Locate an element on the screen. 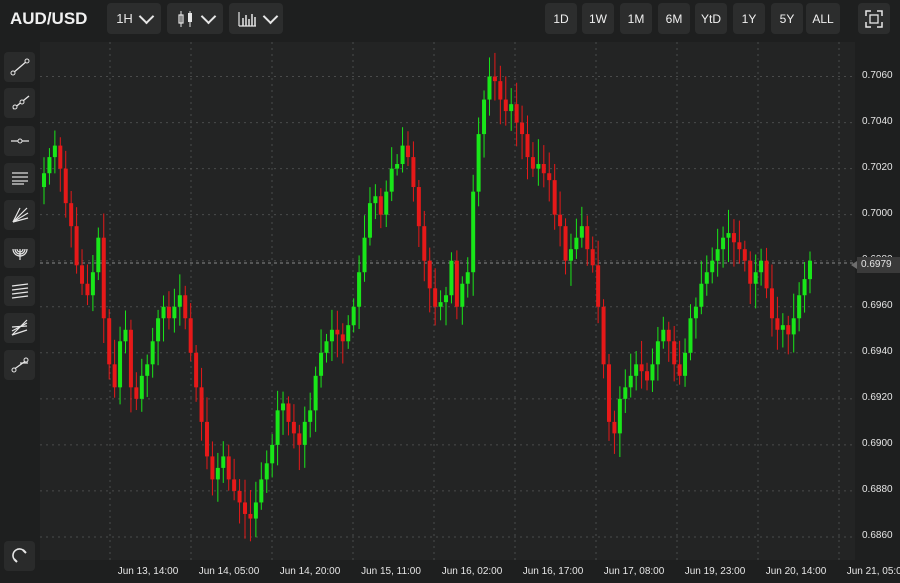 This screenshot has height=583, width=900. y-tick-label: 0.7060 is located at coordinates (877, 75).